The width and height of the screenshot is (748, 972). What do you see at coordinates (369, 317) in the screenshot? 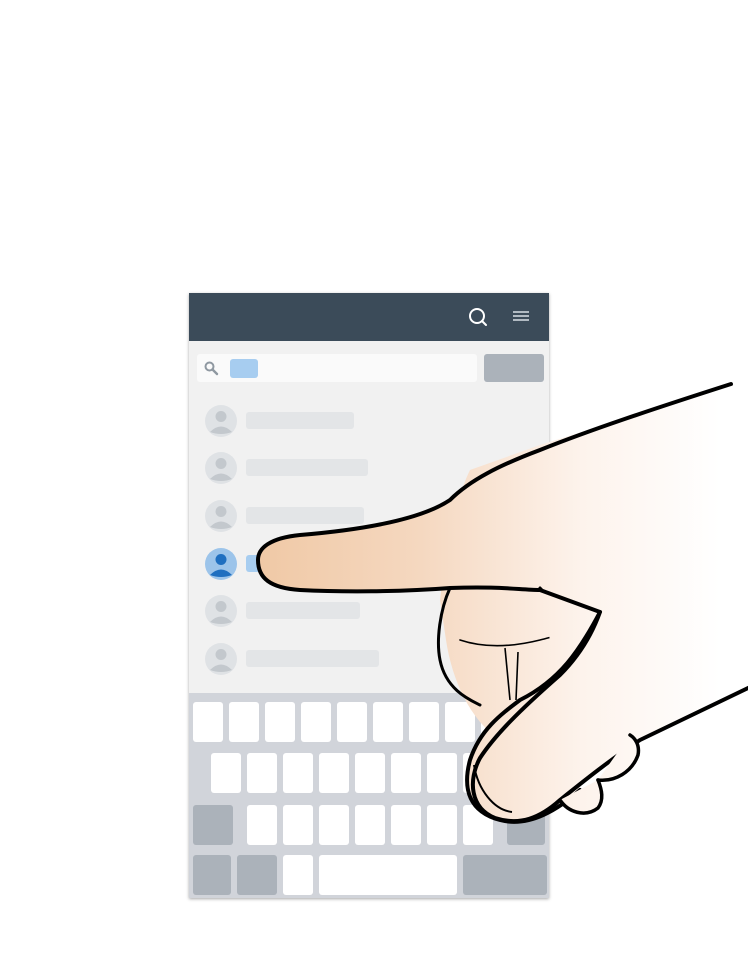
I see `app-top-bar` at bounding box center [369, 317].